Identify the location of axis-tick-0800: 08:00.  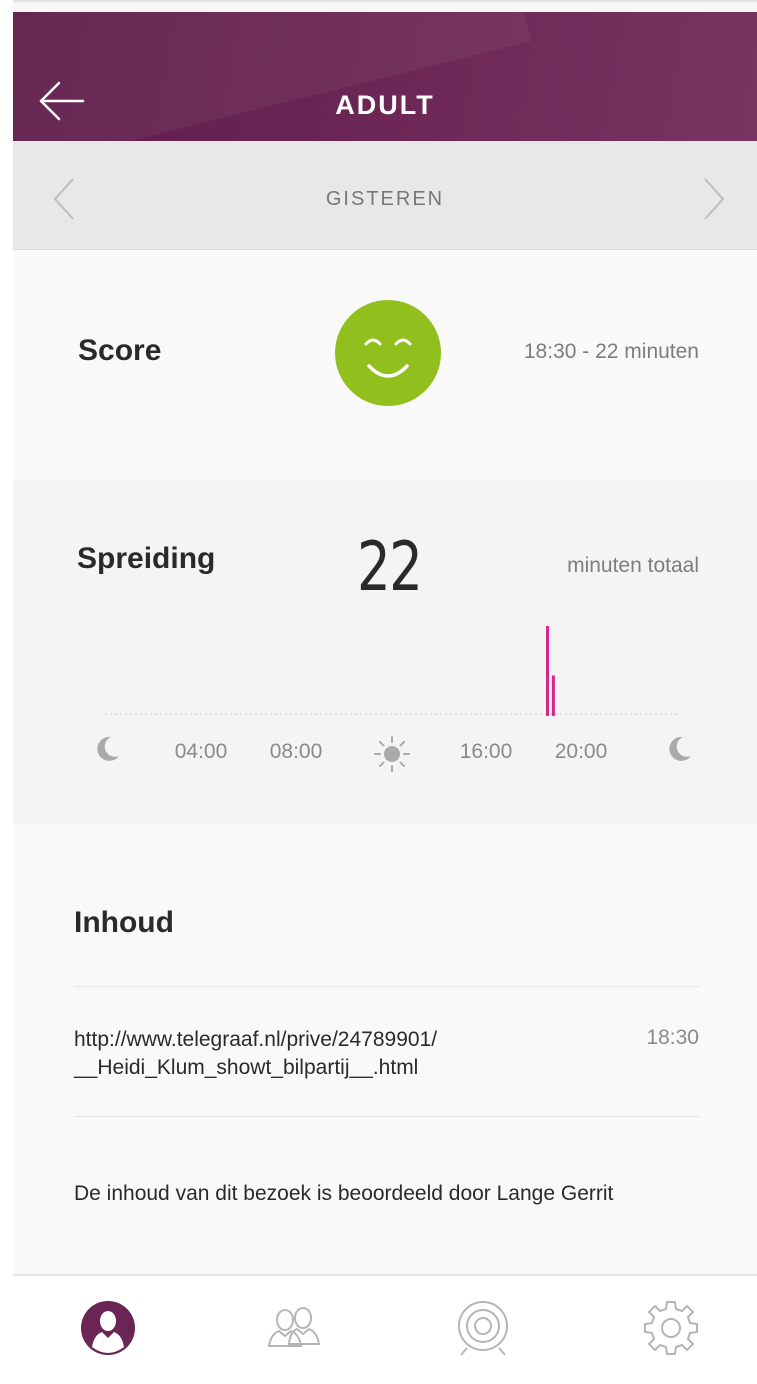
(296, 751).